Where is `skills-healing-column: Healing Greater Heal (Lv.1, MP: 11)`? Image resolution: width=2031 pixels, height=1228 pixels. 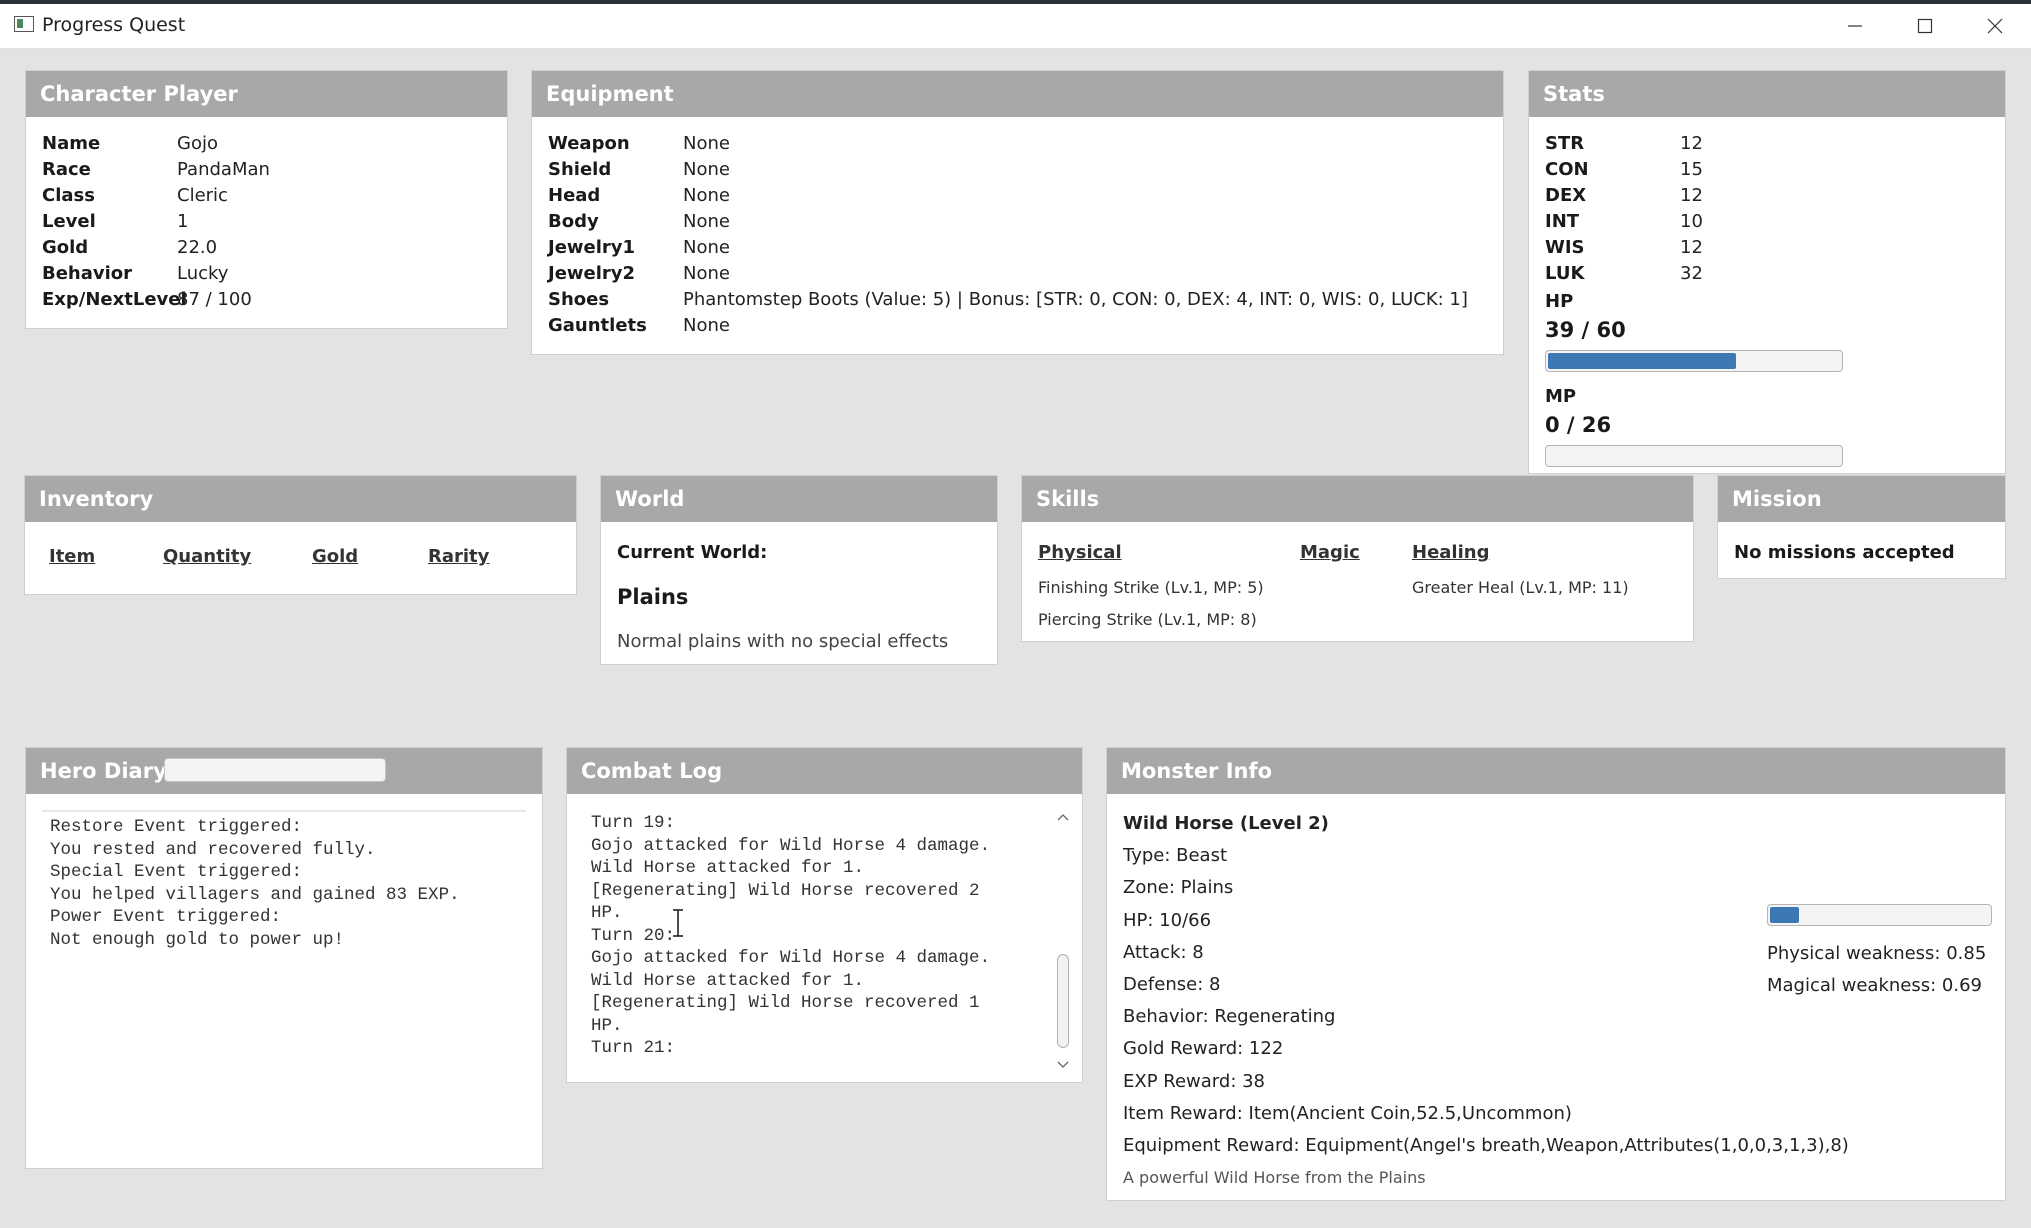 skills-healing-column: Healing Greater Heal (Lv.1, MP: 11) is located at coordinates (1520, 573).